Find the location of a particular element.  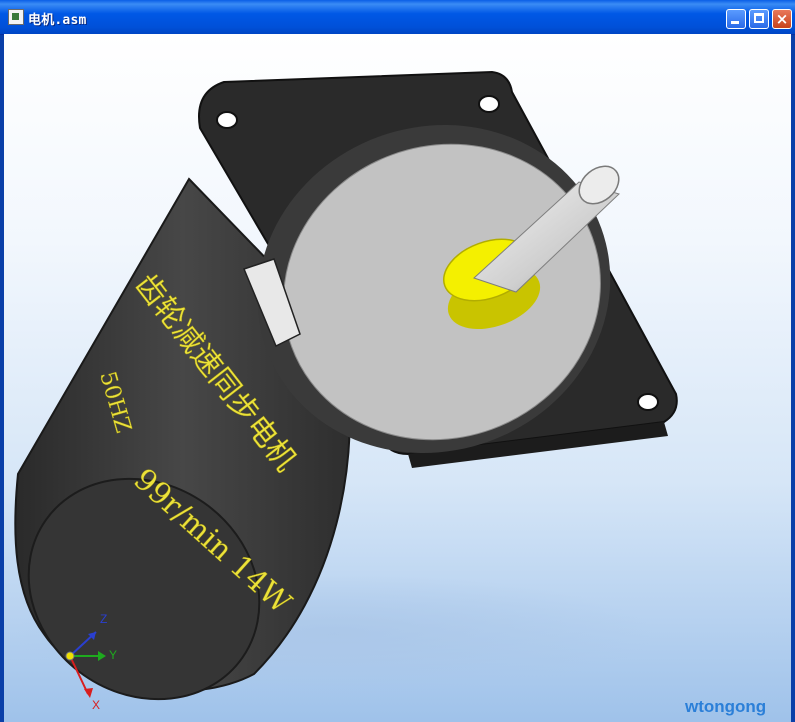

close-icon: × is located at coordinates (782, 19).